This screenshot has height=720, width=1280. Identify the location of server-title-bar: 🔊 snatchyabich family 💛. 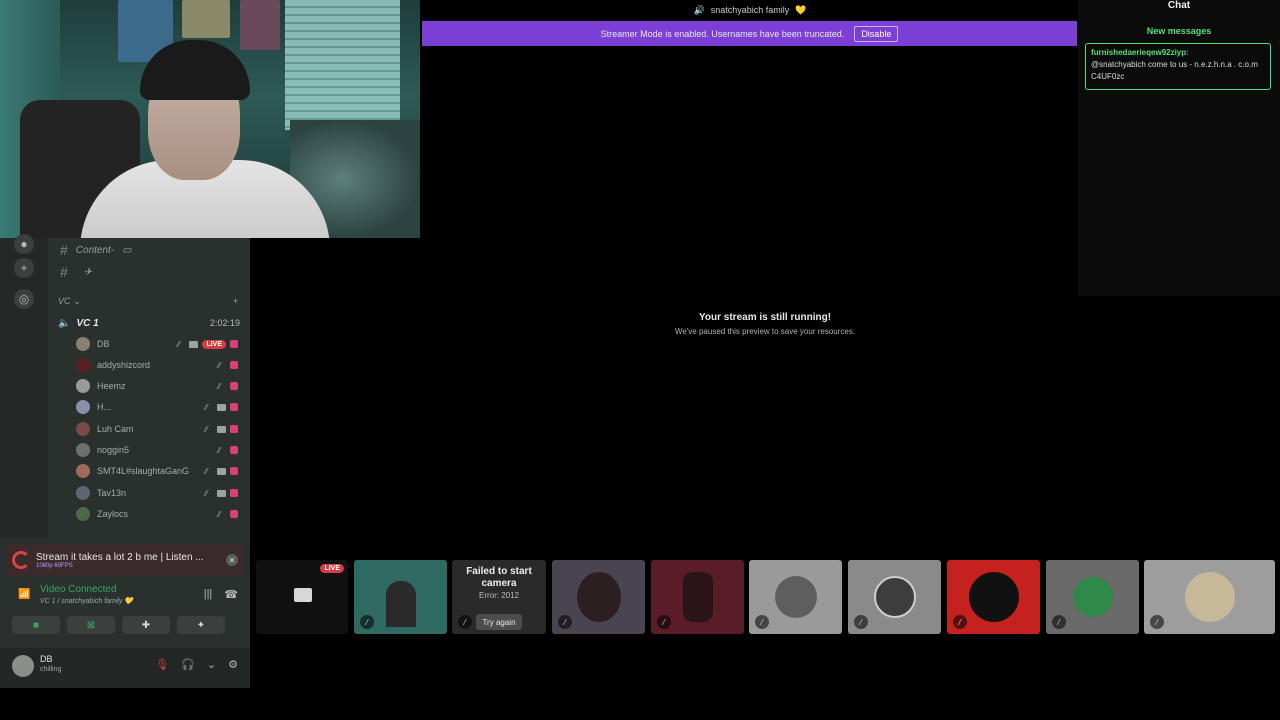
(750, 10).